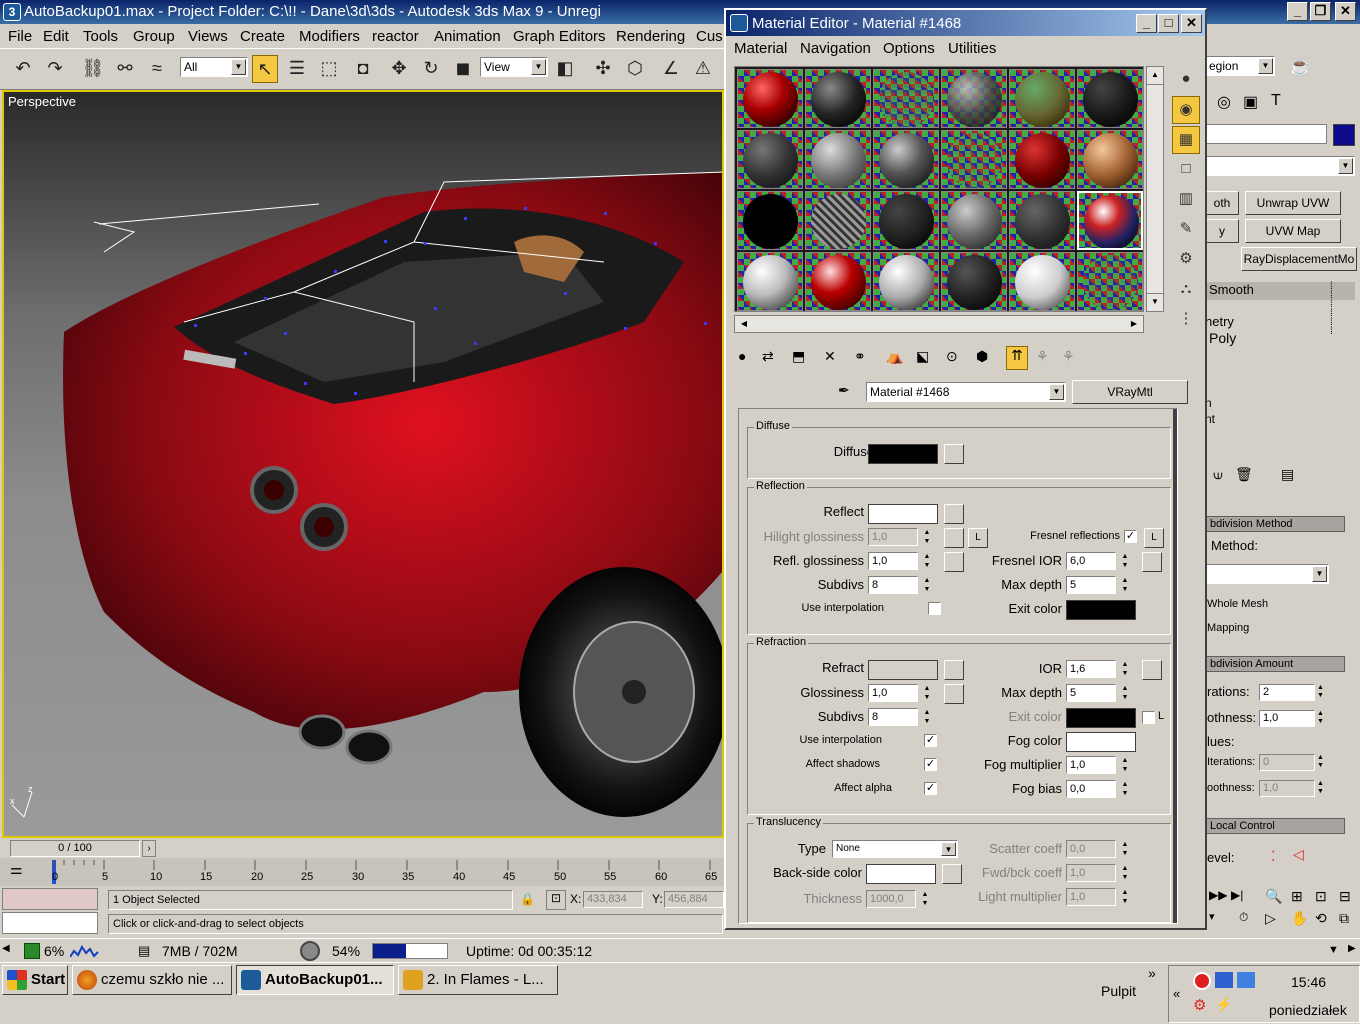 The width and height of the screenshot is (1360, 1024). I want to click on fresnel-ior-spinner: 6,0 ▲ ▼, so click(1099, 561).